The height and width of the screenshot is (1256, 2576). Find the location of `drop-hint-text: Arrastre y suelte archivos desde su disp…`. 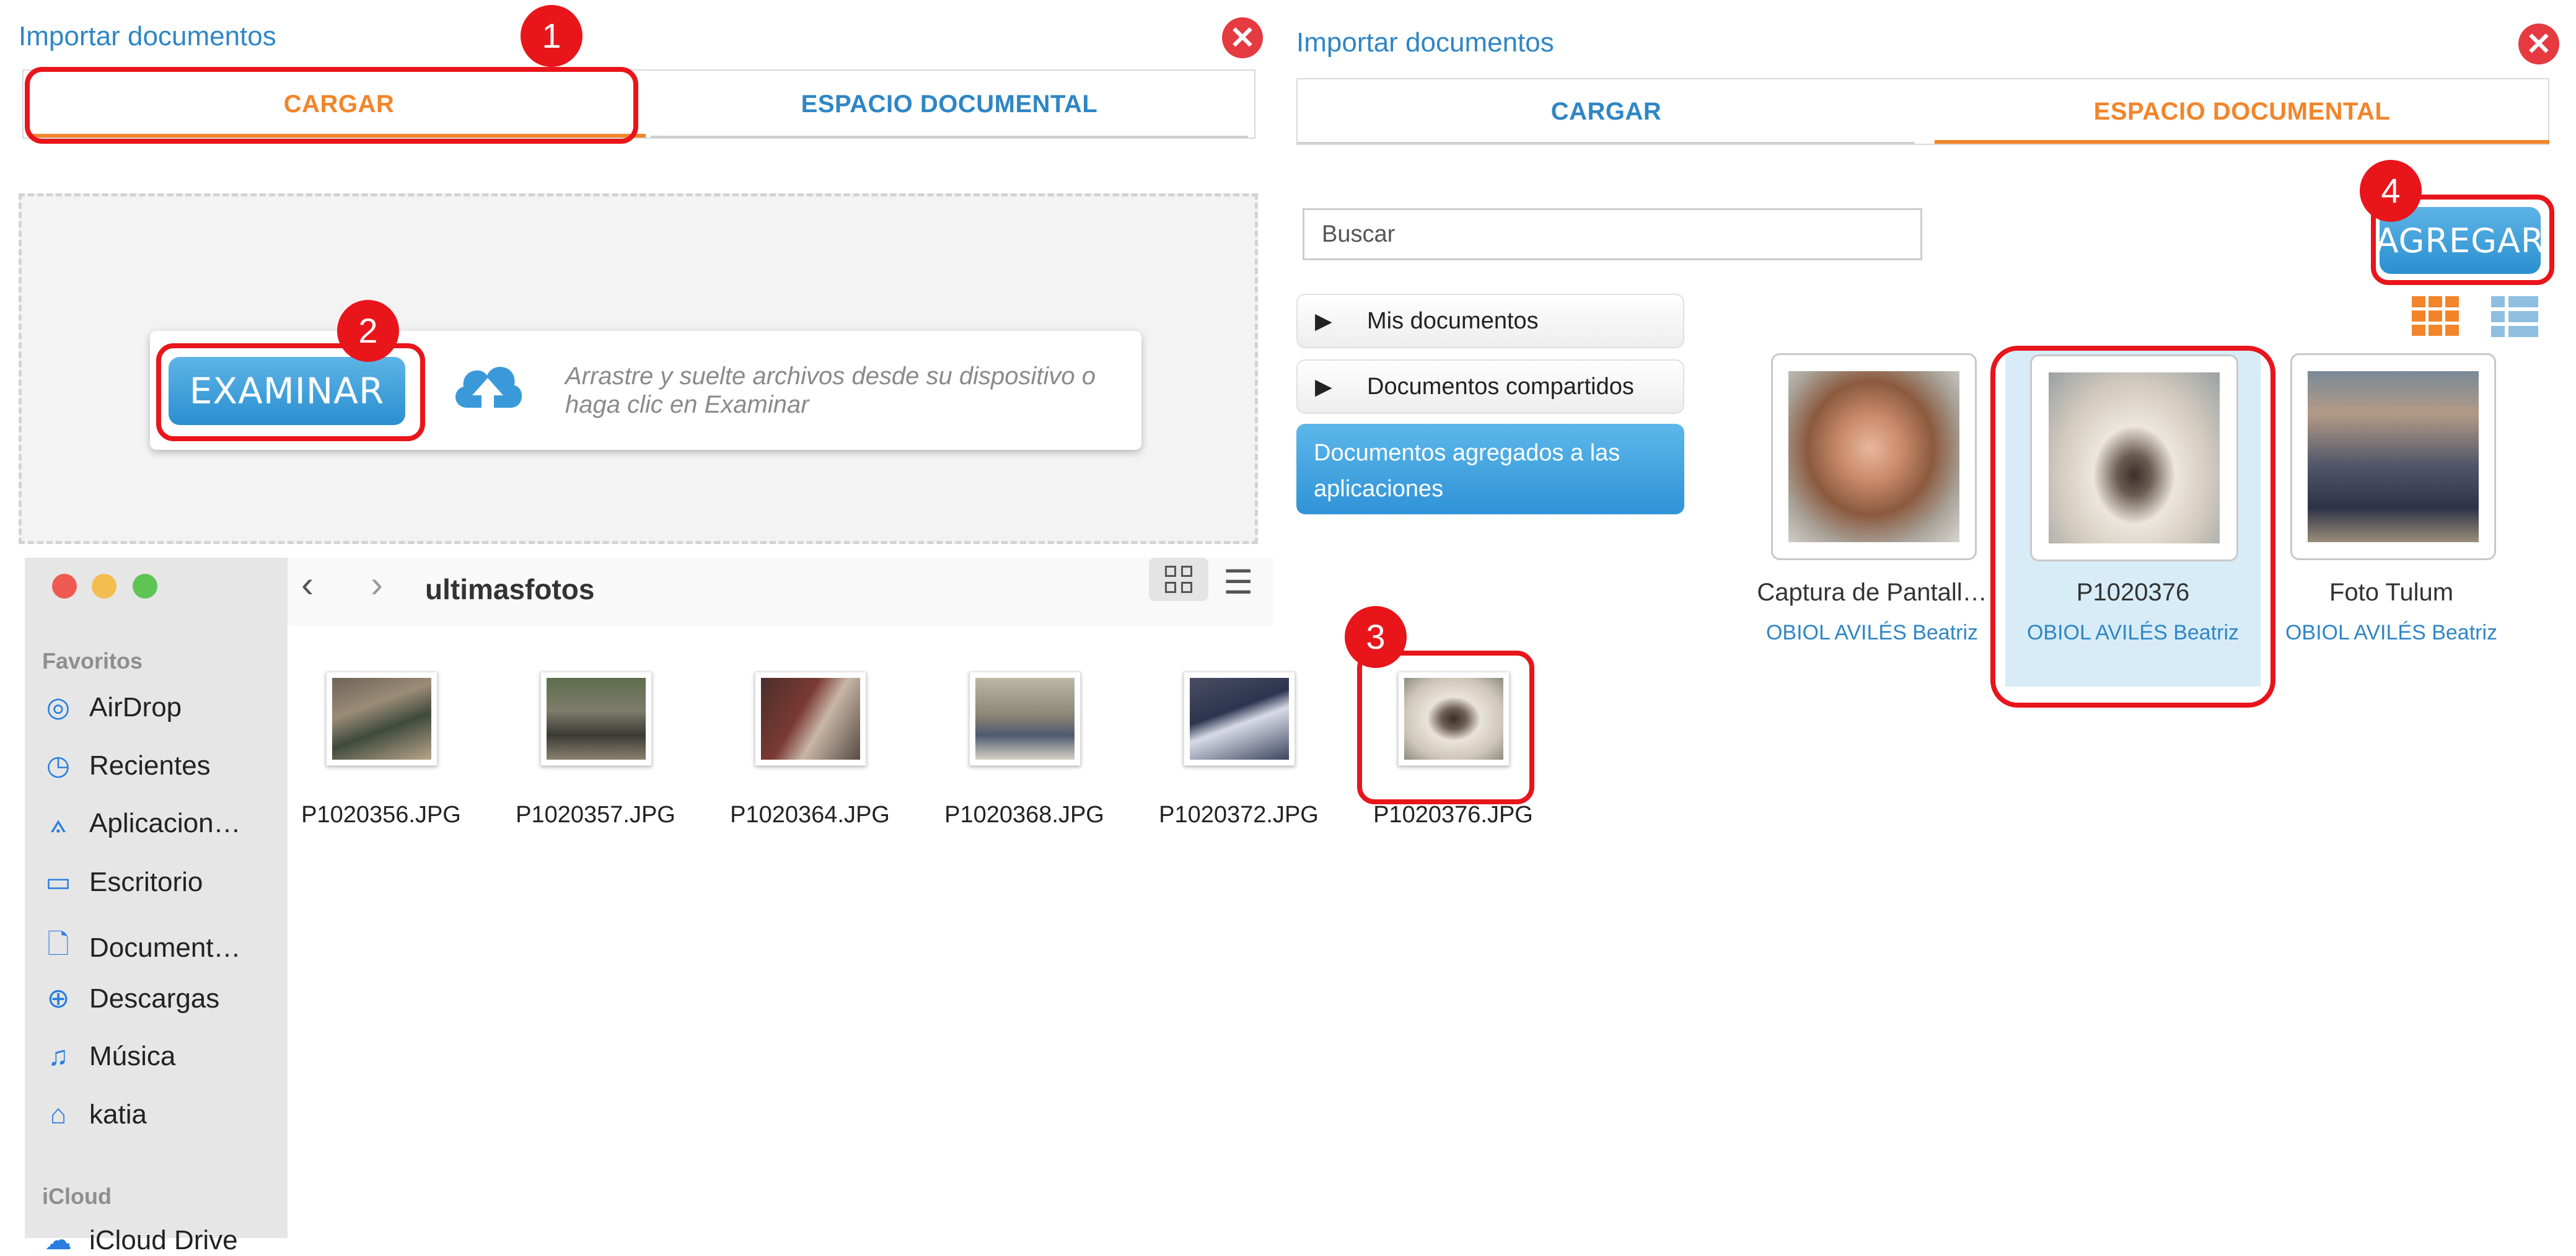

drop-hint-text: Arrastre y suelte archivos desde su disp… is located at coordinates (830, 390).